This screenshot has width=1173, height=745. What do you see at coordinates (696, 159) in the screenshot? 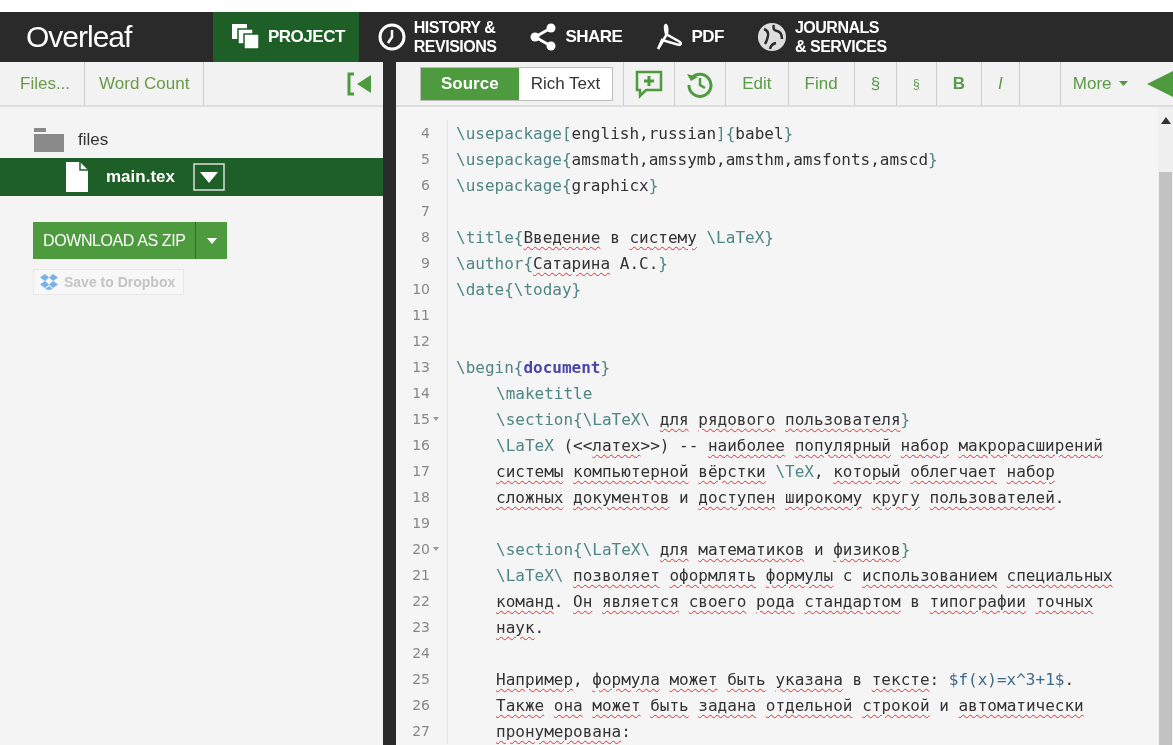
I see `code-line: \usepackage{amsmath,amssymb,amsthm,amsfonts,amscd}` at bounding box center [696, 159].